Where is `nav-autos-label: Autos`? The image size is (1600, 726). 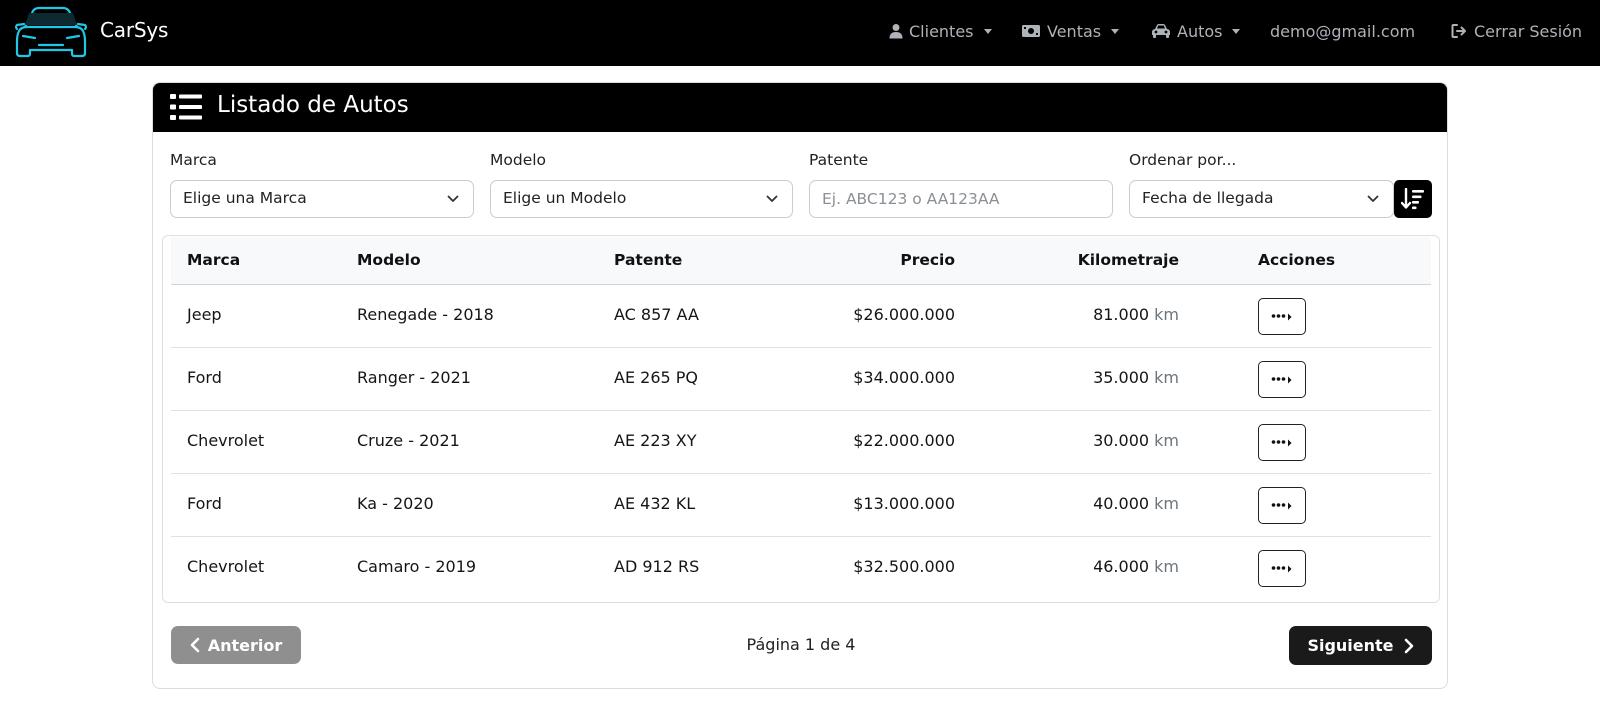
nav-autos-label: Autos is located at coordinates (1200, 31).